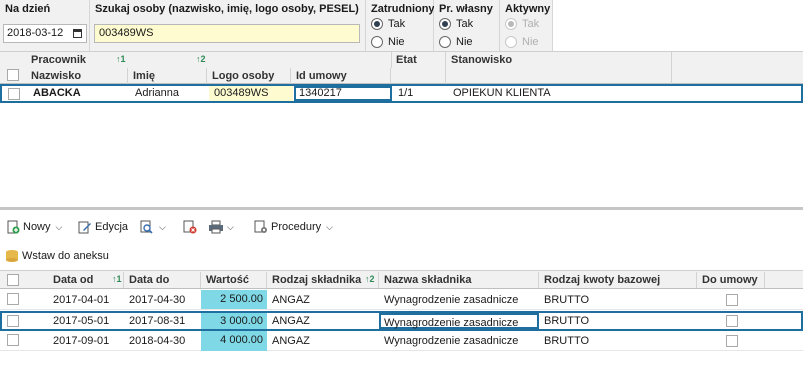 The image size is (803, 378). Describe the element at coordinates (81, 341) in the screenshot. I see `cell-date-from: 2017-09-01` at that location.